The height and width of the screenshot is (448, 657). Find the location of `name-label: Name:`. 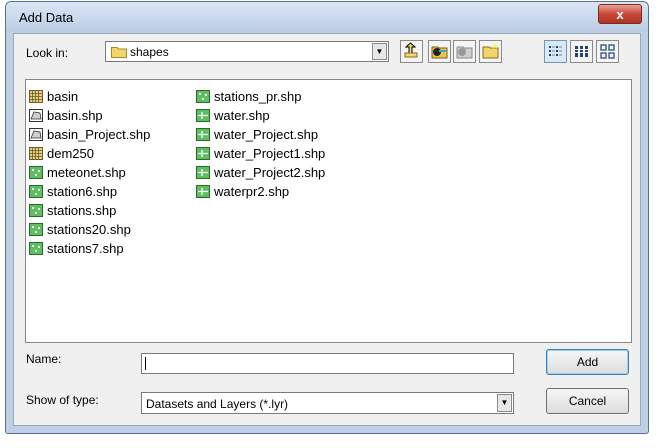

name-label: Name: is located at coordinates (44, 359).